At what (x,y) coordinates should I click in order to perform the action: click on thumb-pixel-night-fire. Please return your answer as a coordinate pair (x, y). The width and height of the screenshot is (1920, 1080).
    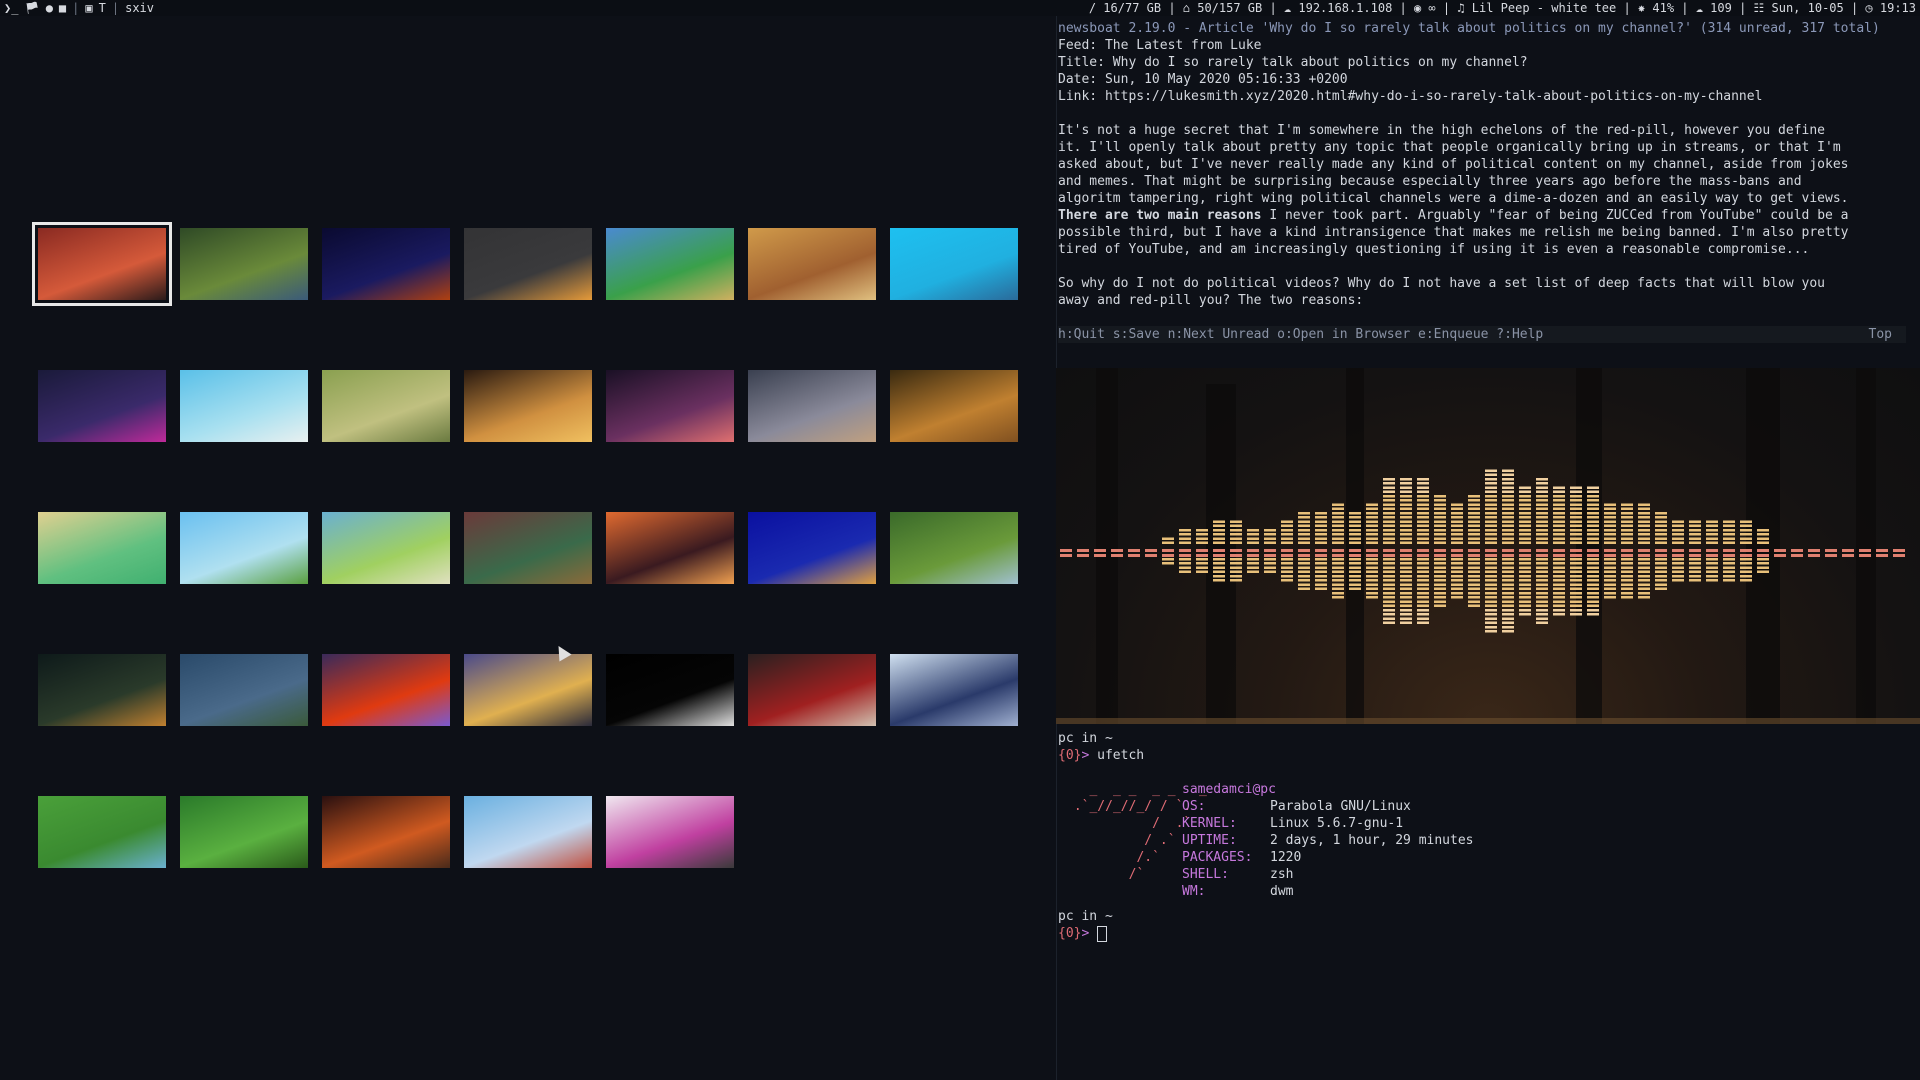
    Looking at the image, I should click on (386, 264).